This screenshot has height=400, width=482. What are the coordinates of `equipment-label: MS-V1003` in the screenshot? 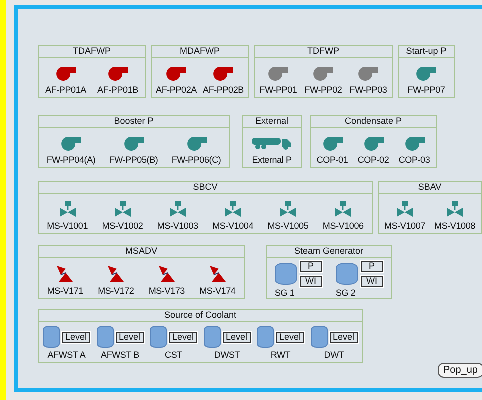 It's located at (177, 226).